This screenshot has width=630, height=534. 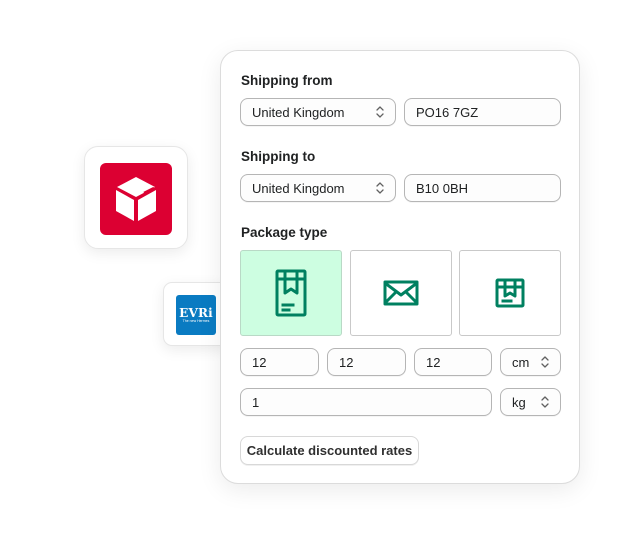 I want to click on length-value: 12, so click(x=259, y=362).